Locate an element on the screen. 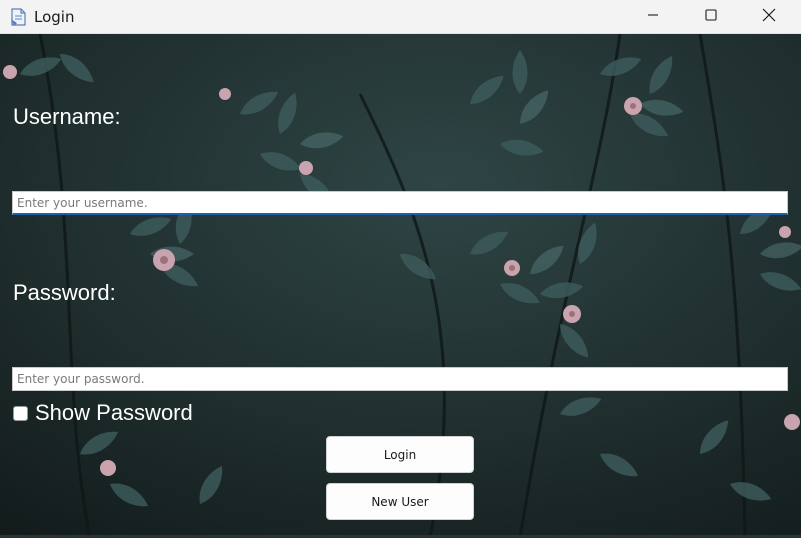 This screenshot has height=538, width=801. password-input is located at coordinates (400, 379).